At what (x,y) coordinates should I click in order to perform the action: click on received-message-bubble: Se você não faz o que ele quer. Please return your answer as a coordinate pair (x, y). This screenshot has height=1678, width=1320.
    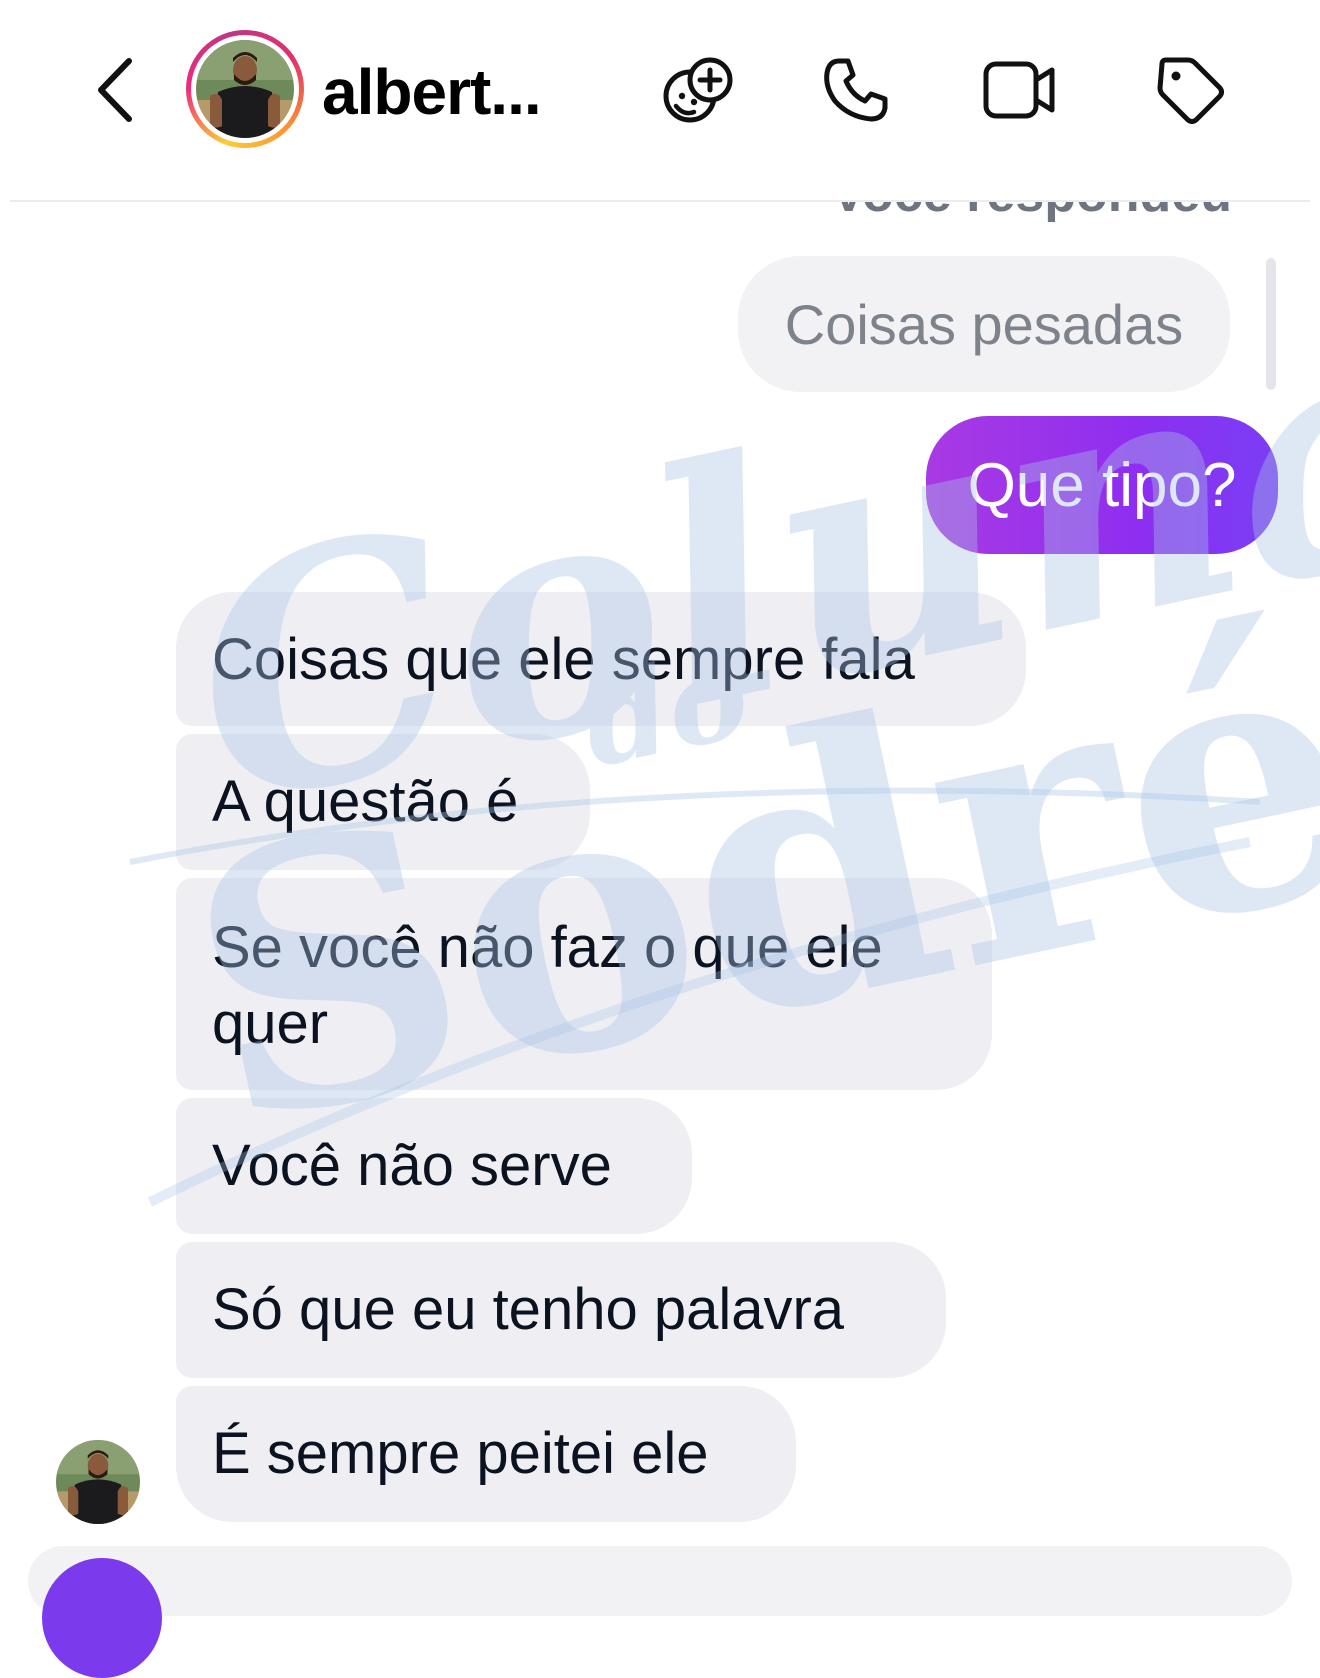
    Looking at the image, I should click on (584, 984).